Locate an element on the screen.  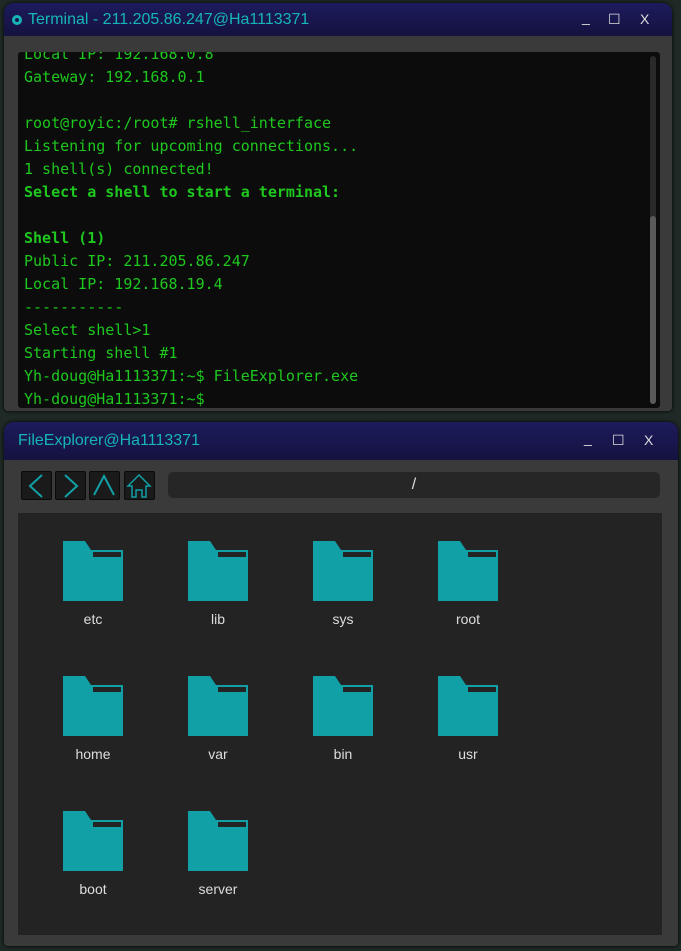
terminal-app-icon is located at coordinates (17, 19).